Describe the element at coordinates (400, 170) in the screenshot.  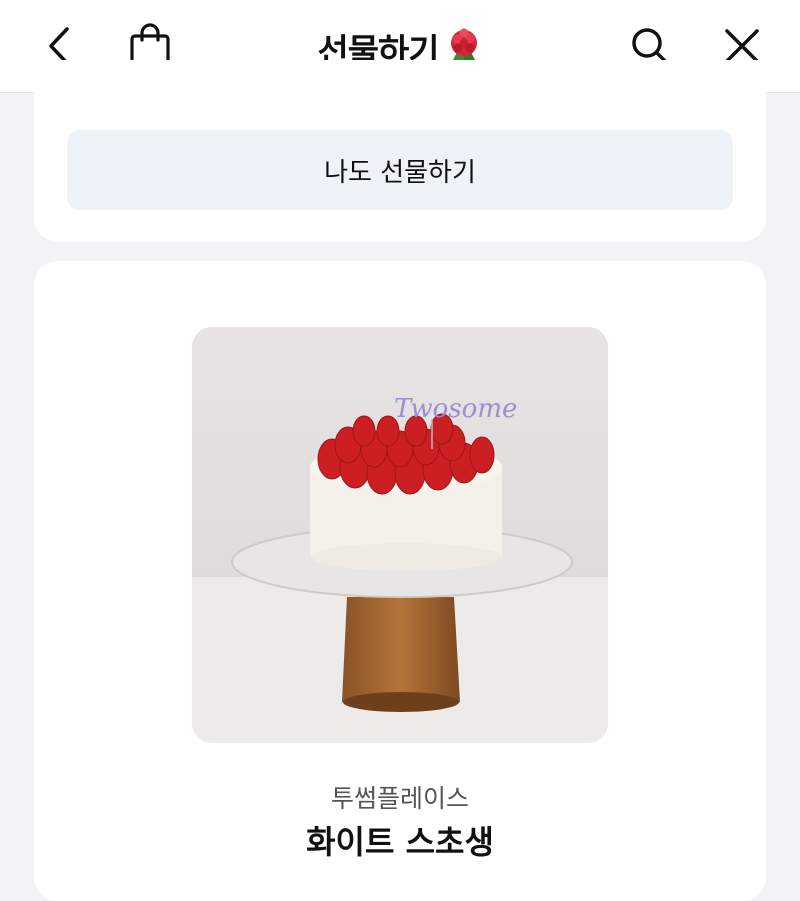
I see `send-gift-too-button: 나도 선물하기` at that location.